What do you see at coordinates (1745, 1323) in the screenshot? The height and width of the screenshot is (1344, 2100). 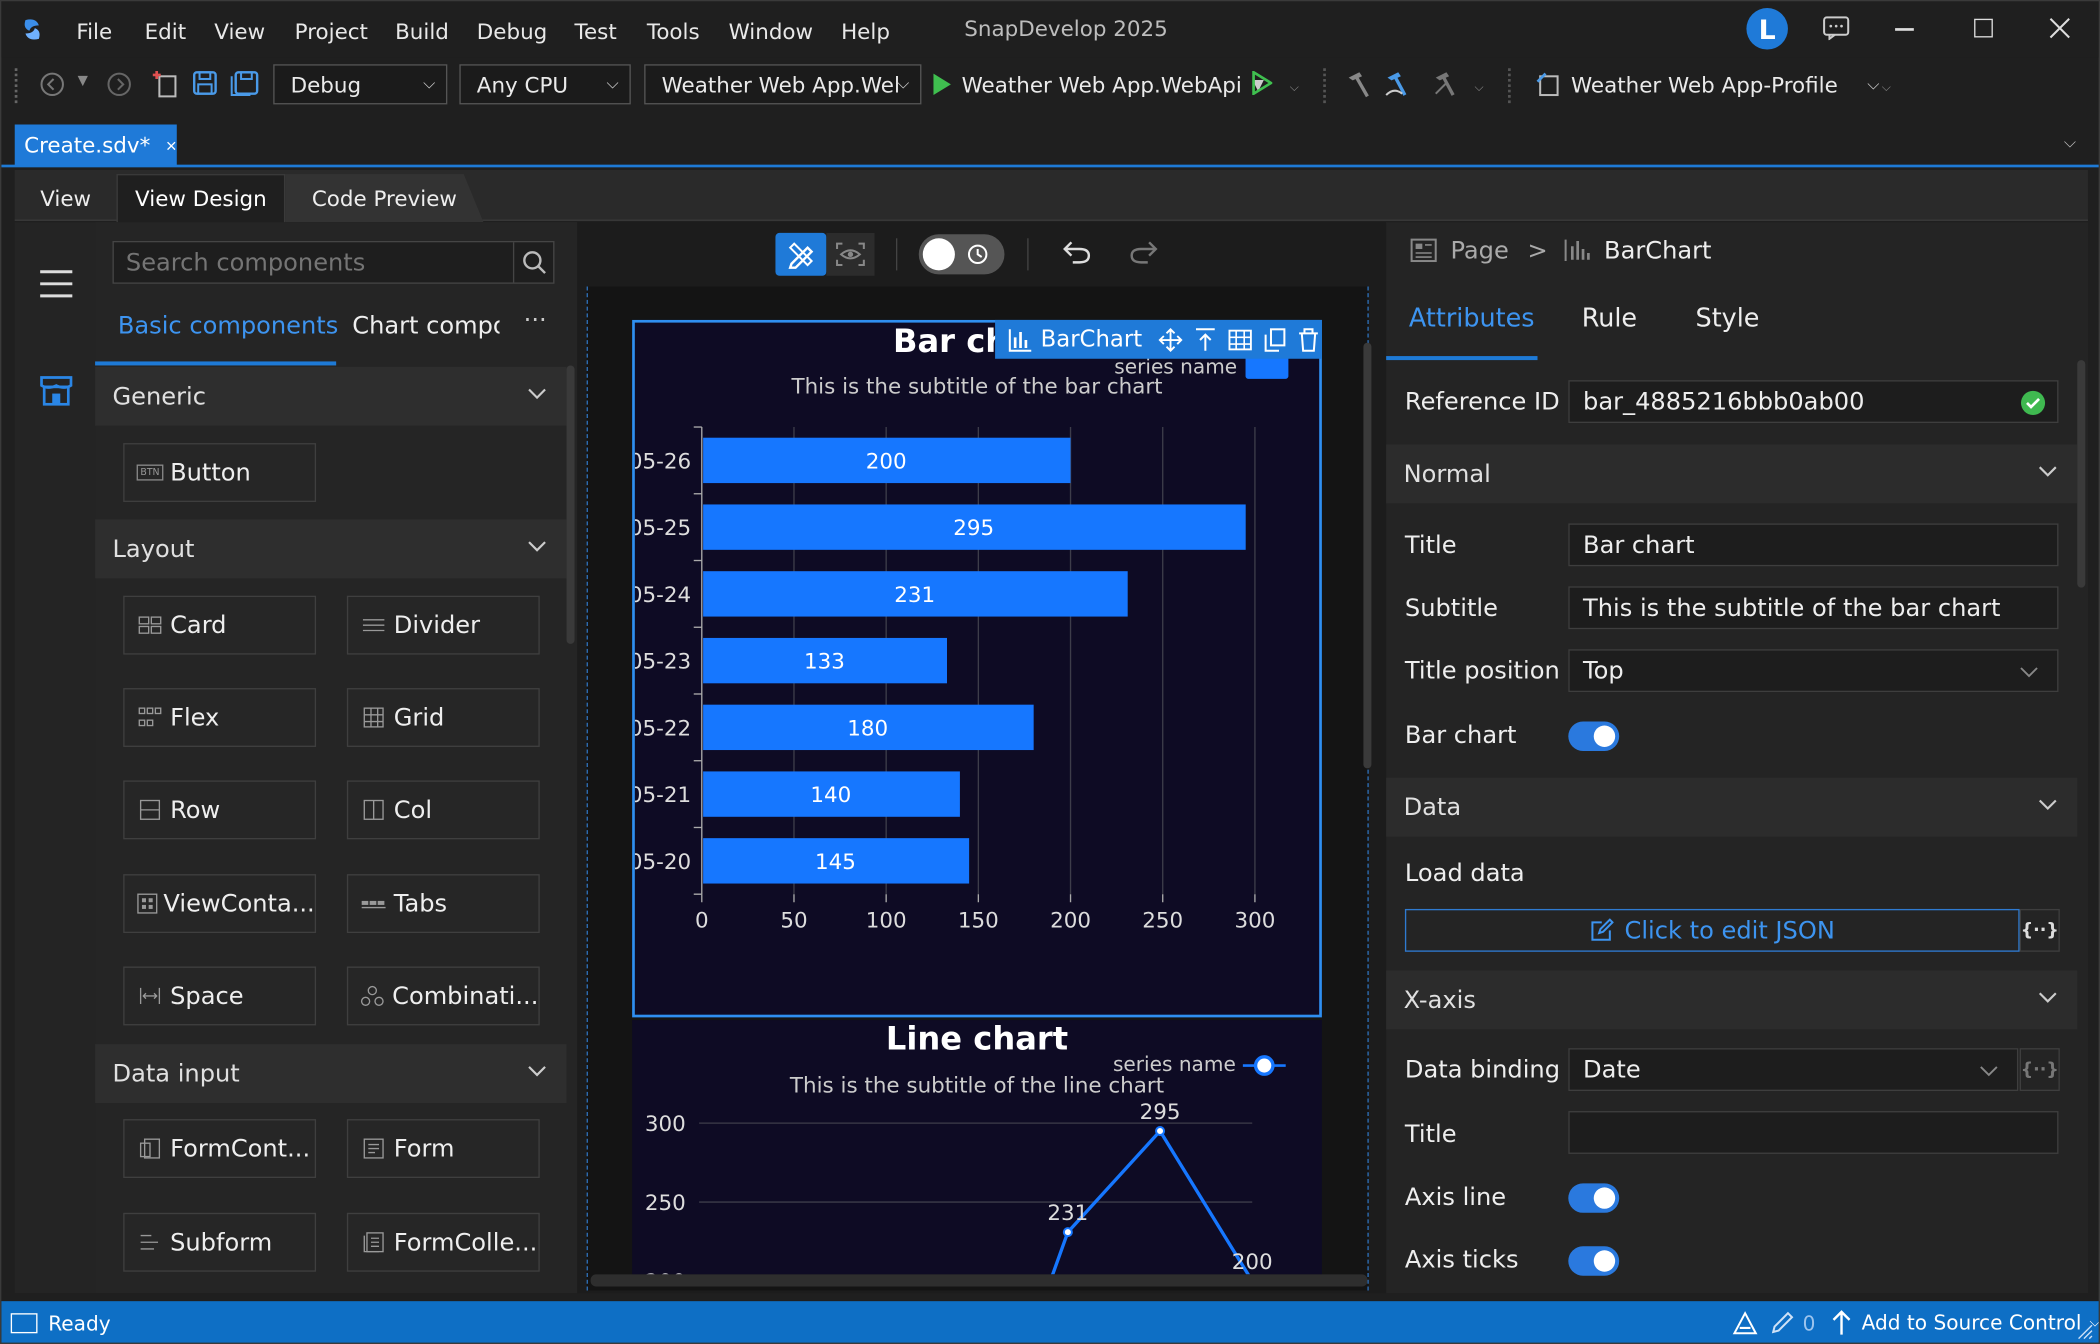 I see `git-branch-icon` at bounding box center [1745, 1323].